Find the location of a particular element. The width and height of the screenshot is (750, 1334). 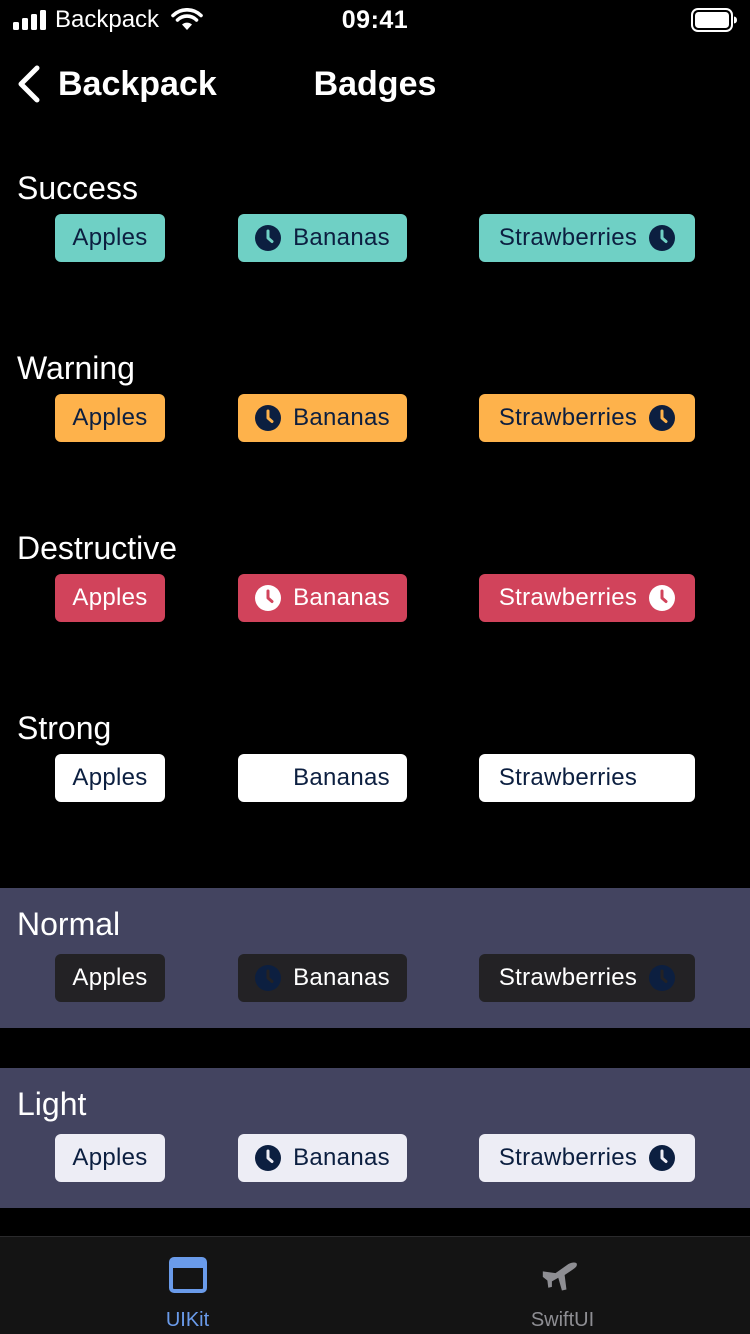

section-normal: Normal Apples Bananas Strawberries is located at coordinates (375, 958).